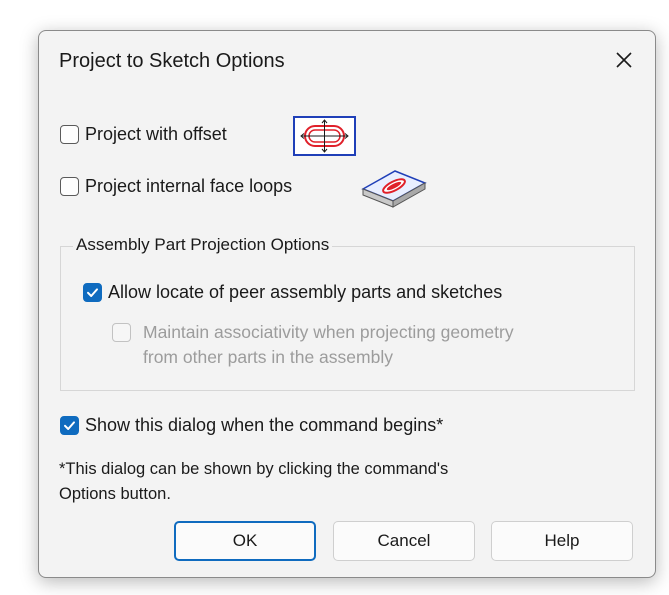 The width and height of the screenshot is (669, 595). I want to click on project-with-offset-label: Project with offset, so click(156, 134).